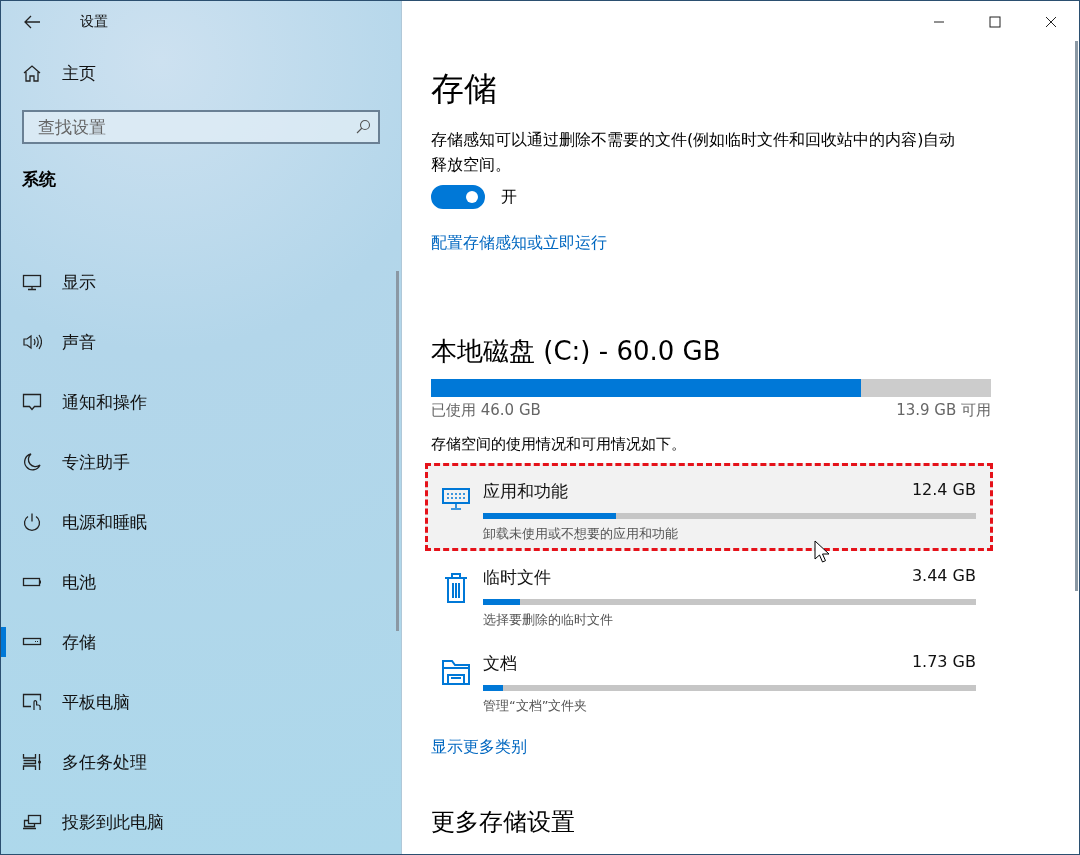  I want to click on section-heading: 系统, so click(39, 179).